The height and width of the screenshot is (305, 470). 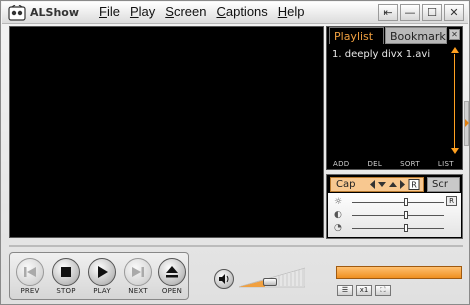 I want to click on stop-icon, so click(x=66, y=272).